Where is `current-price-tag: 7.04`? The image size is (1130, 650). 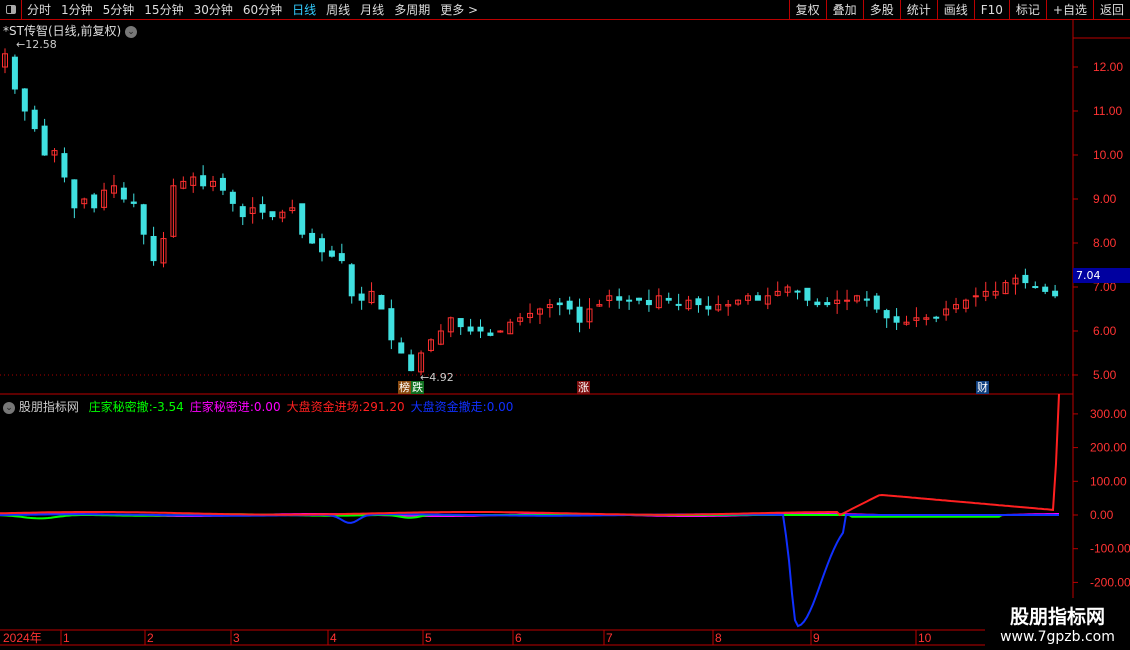
current-price-tag: 7.04 is located at coordinates (1101, 275).